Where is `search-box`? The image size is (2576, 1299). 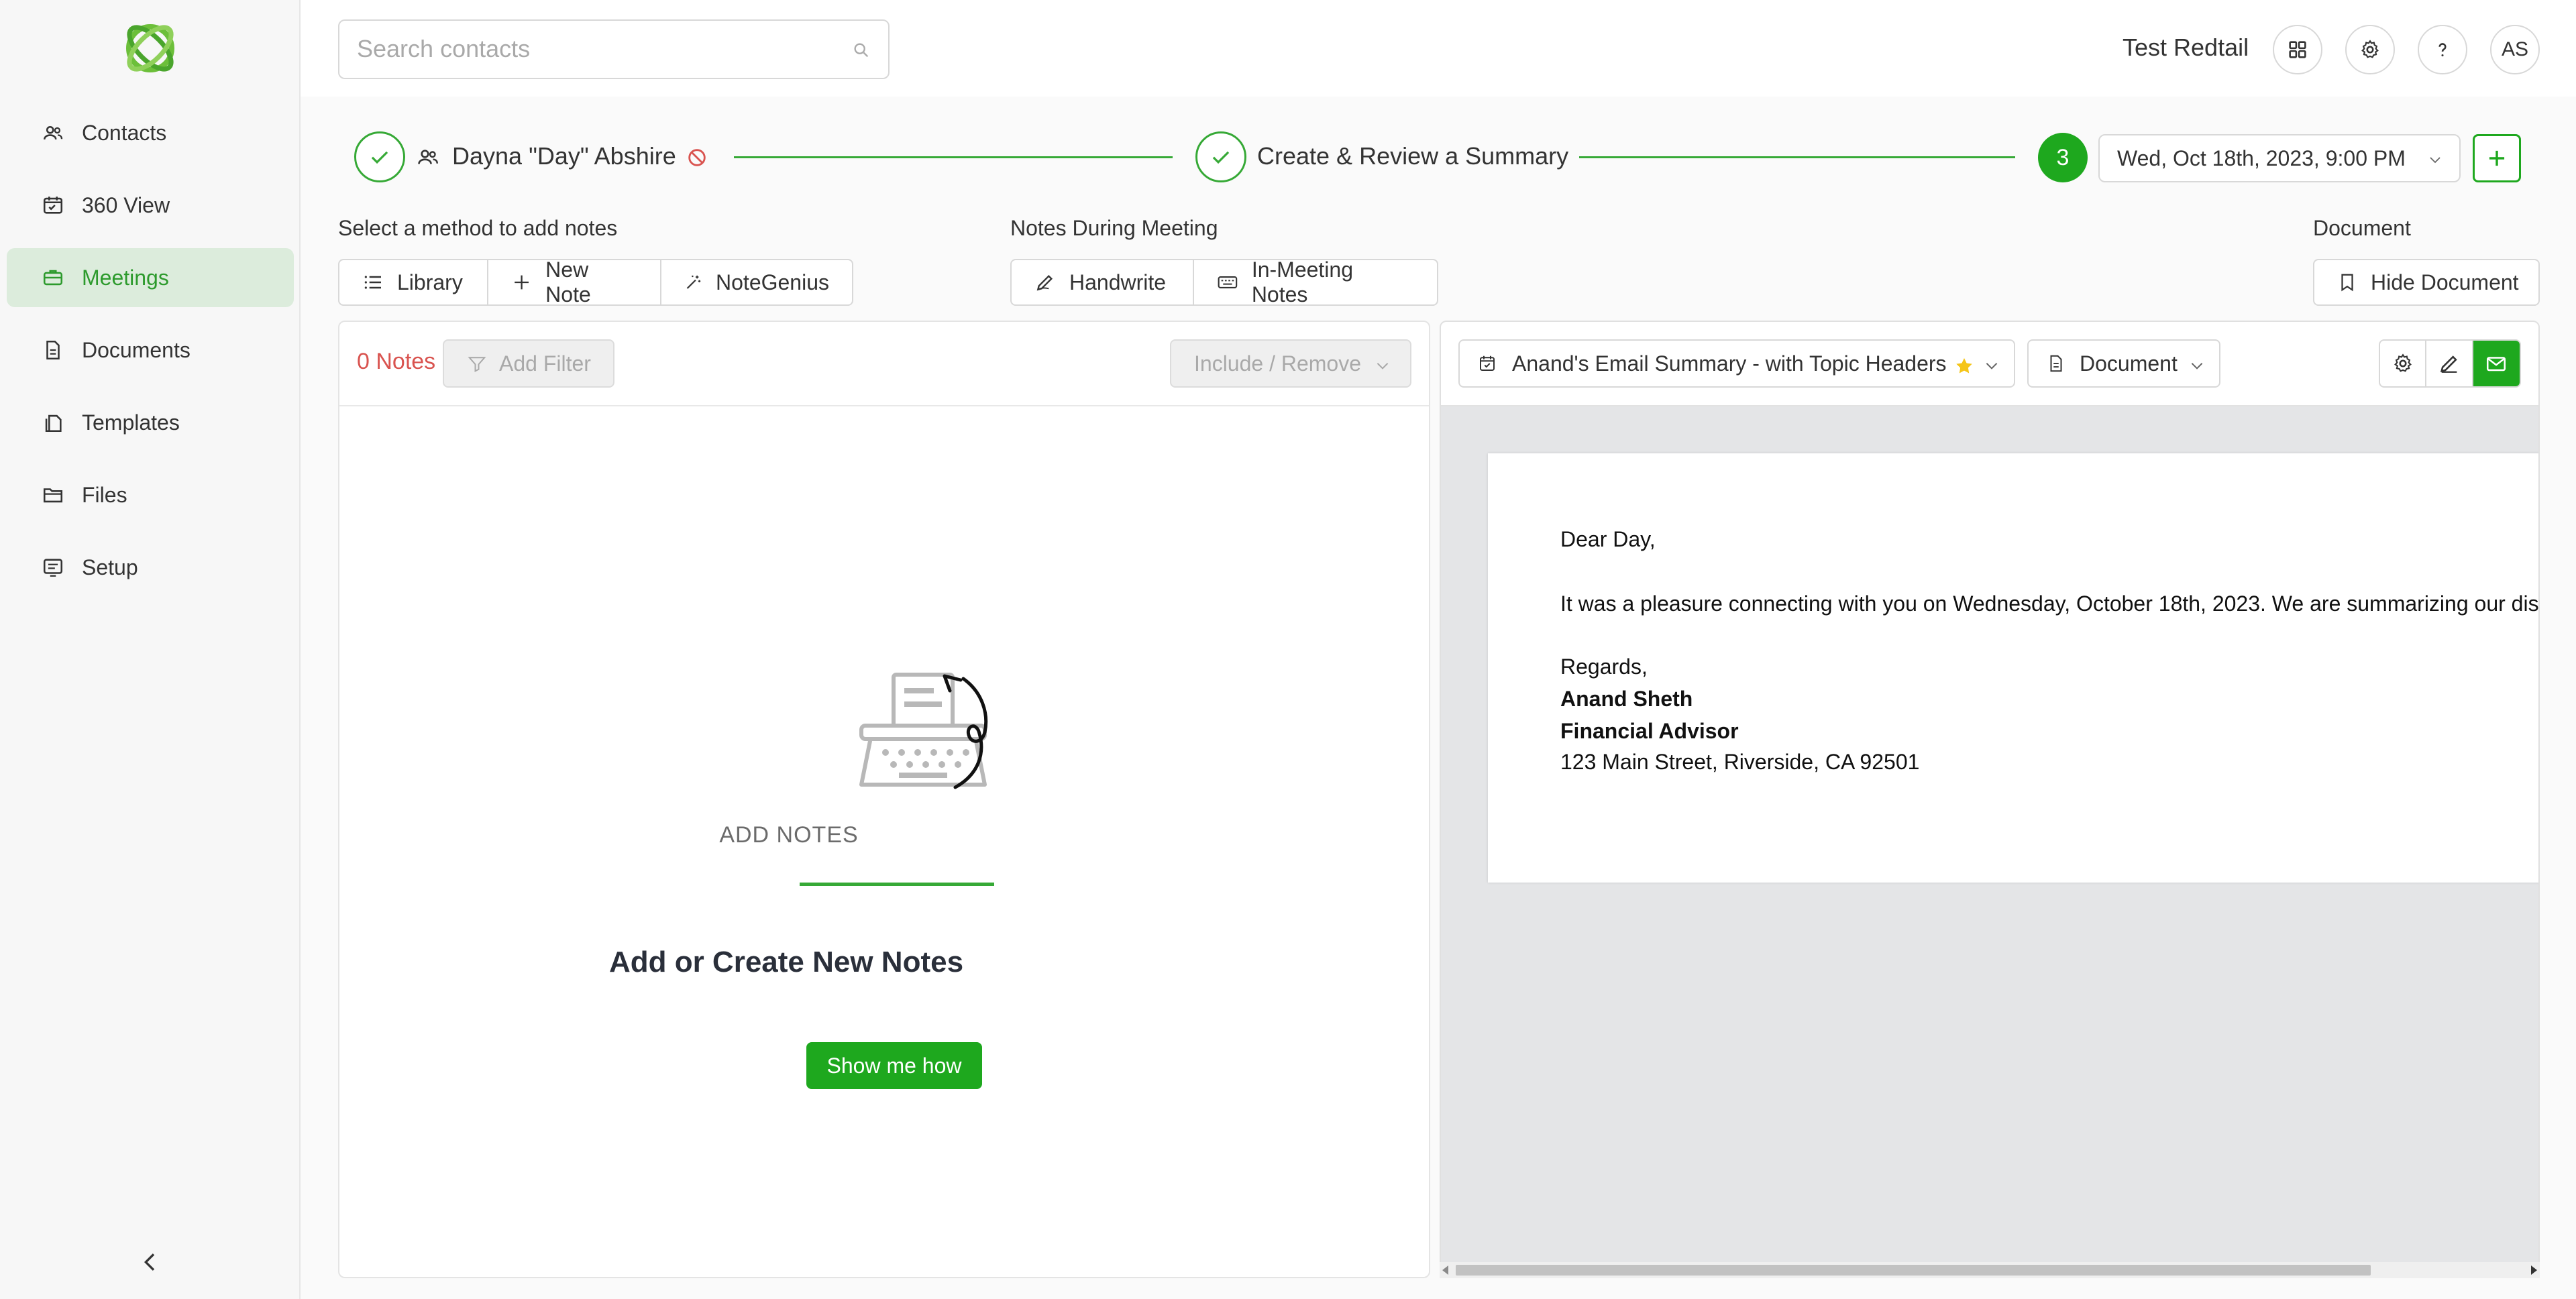 search-box is located at coordinates (614, 49).